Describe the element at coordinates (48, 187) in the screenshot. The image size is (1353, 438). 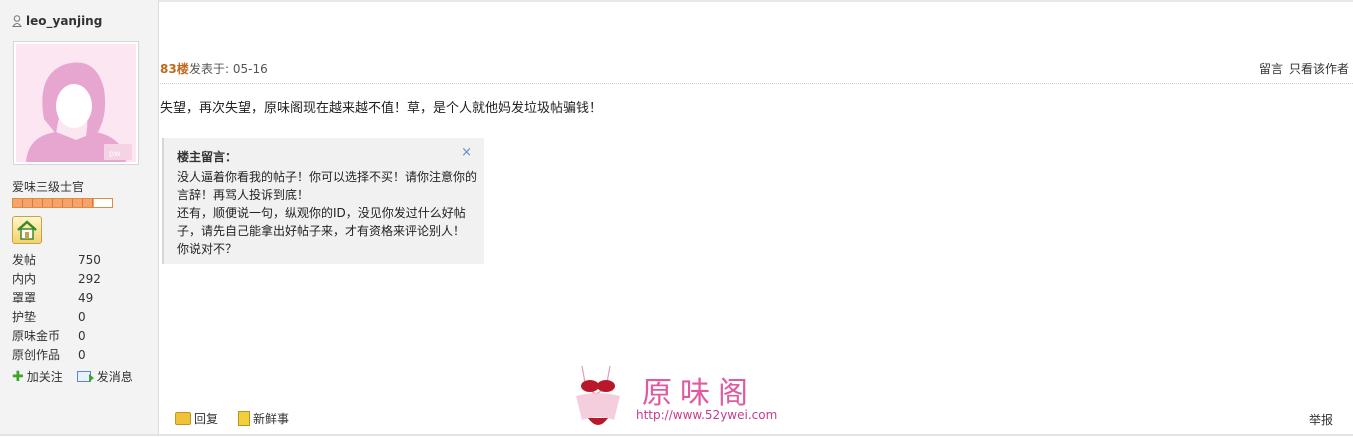
I see `rank-title: 爱味三级士官` at that location.